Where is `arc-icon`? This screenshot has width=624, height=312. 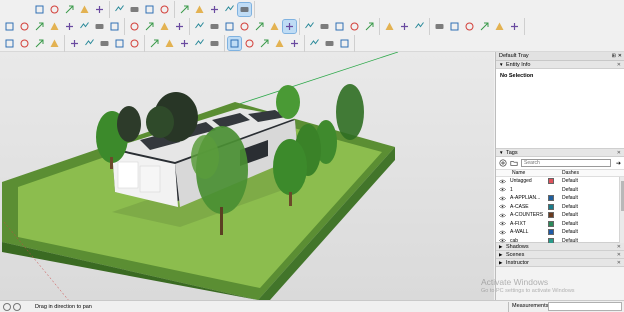 arc-icon is located at coordinates (84, 26).